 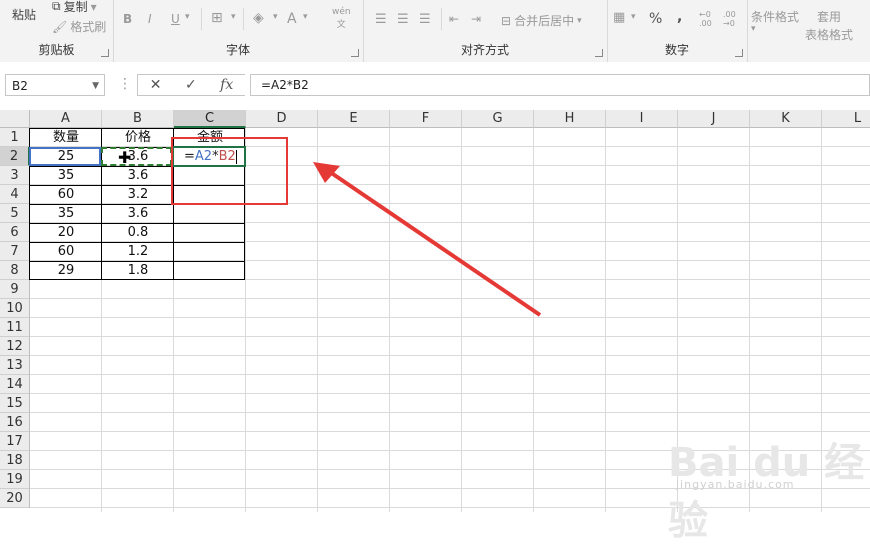 I want to click on name-box: B2 ▼, so click(x=55, y=85).